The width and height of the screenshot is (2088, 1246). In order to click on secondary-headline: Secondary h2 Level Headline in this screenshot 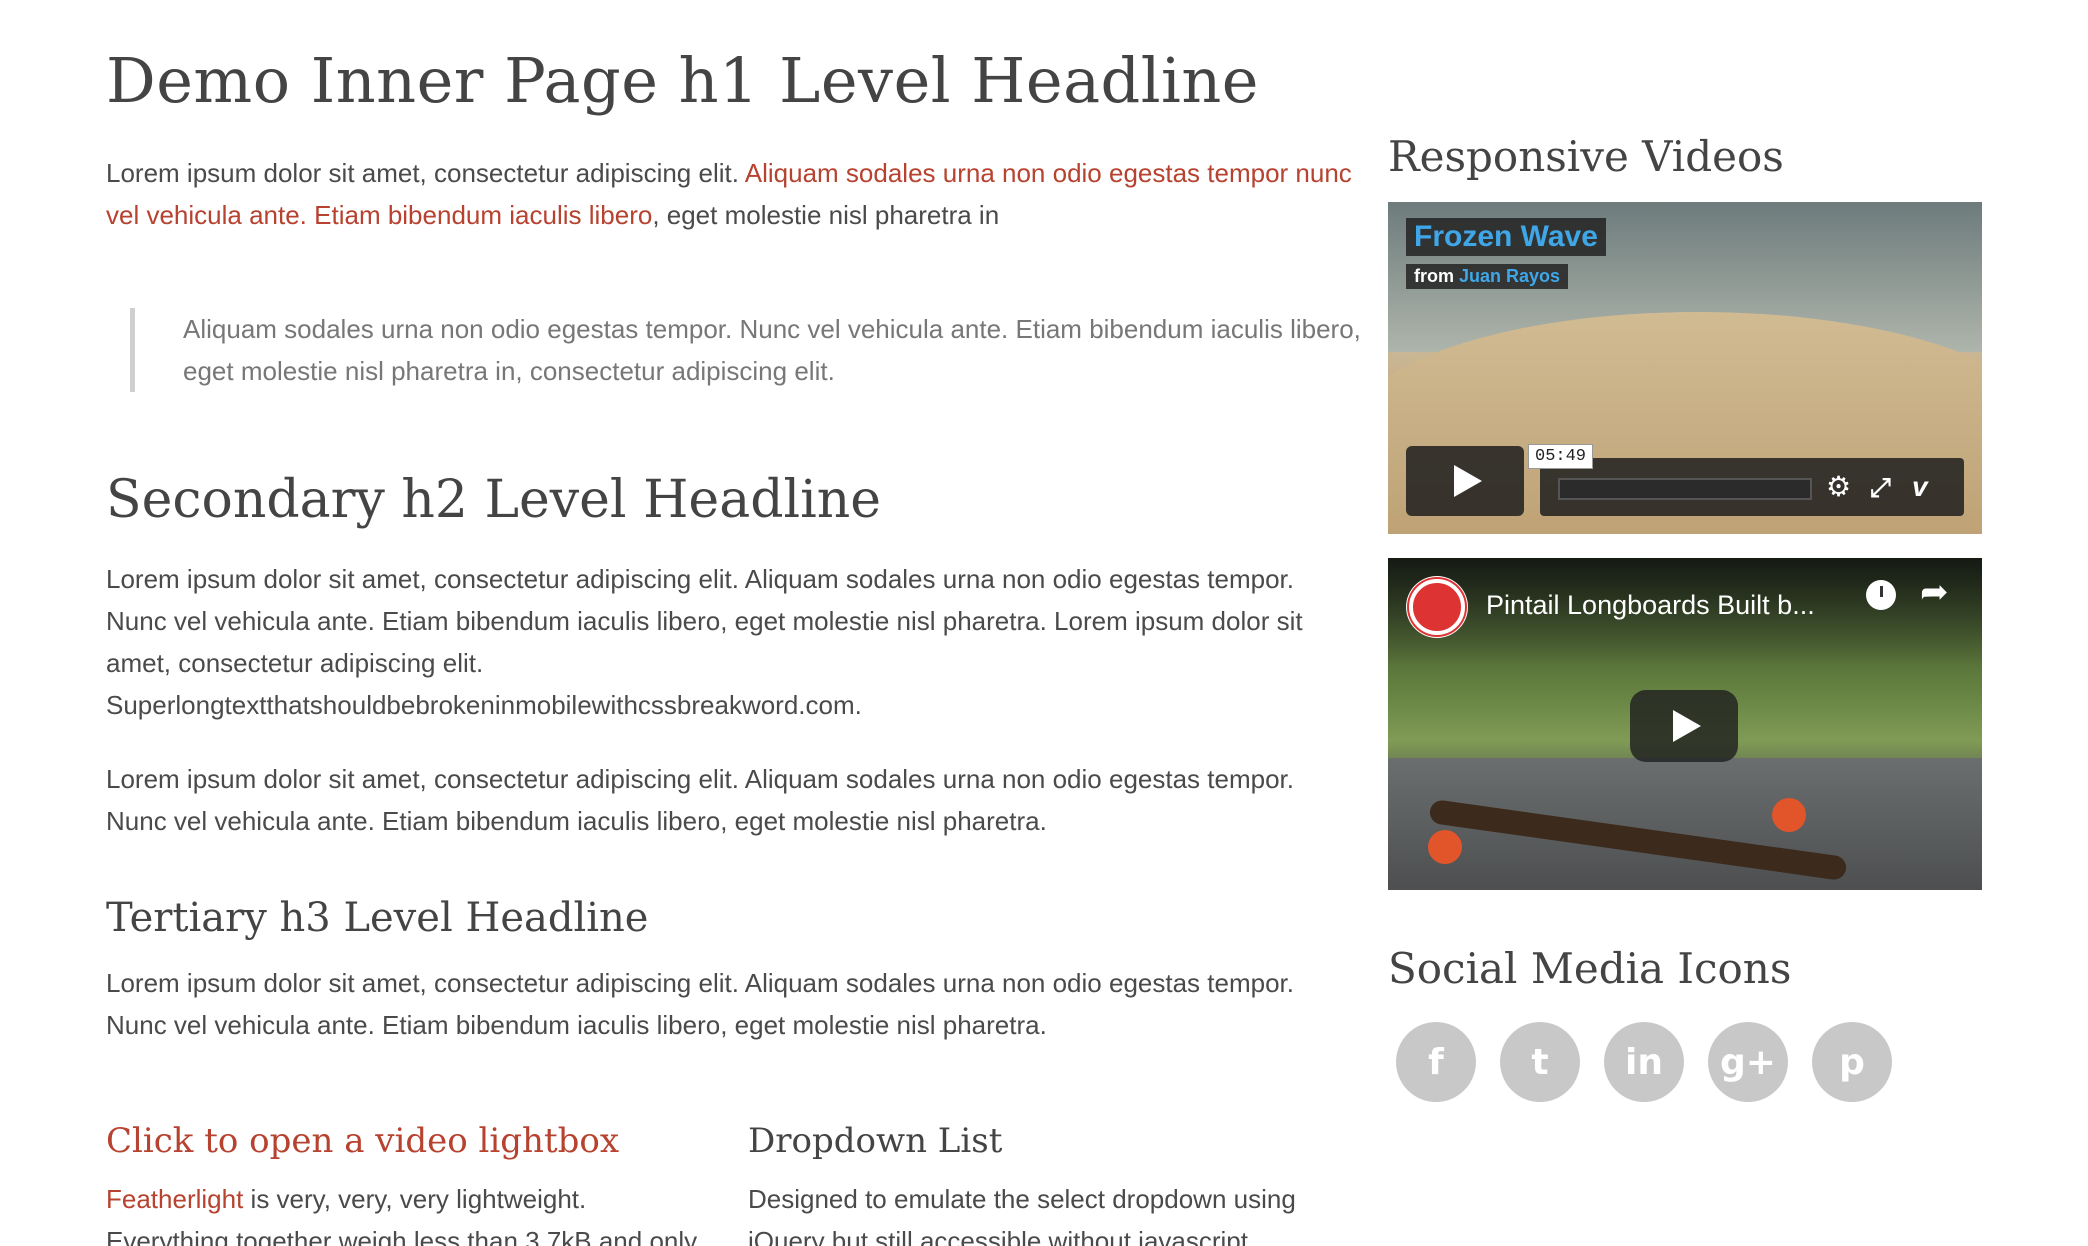, I will do `click(494, 500)`.